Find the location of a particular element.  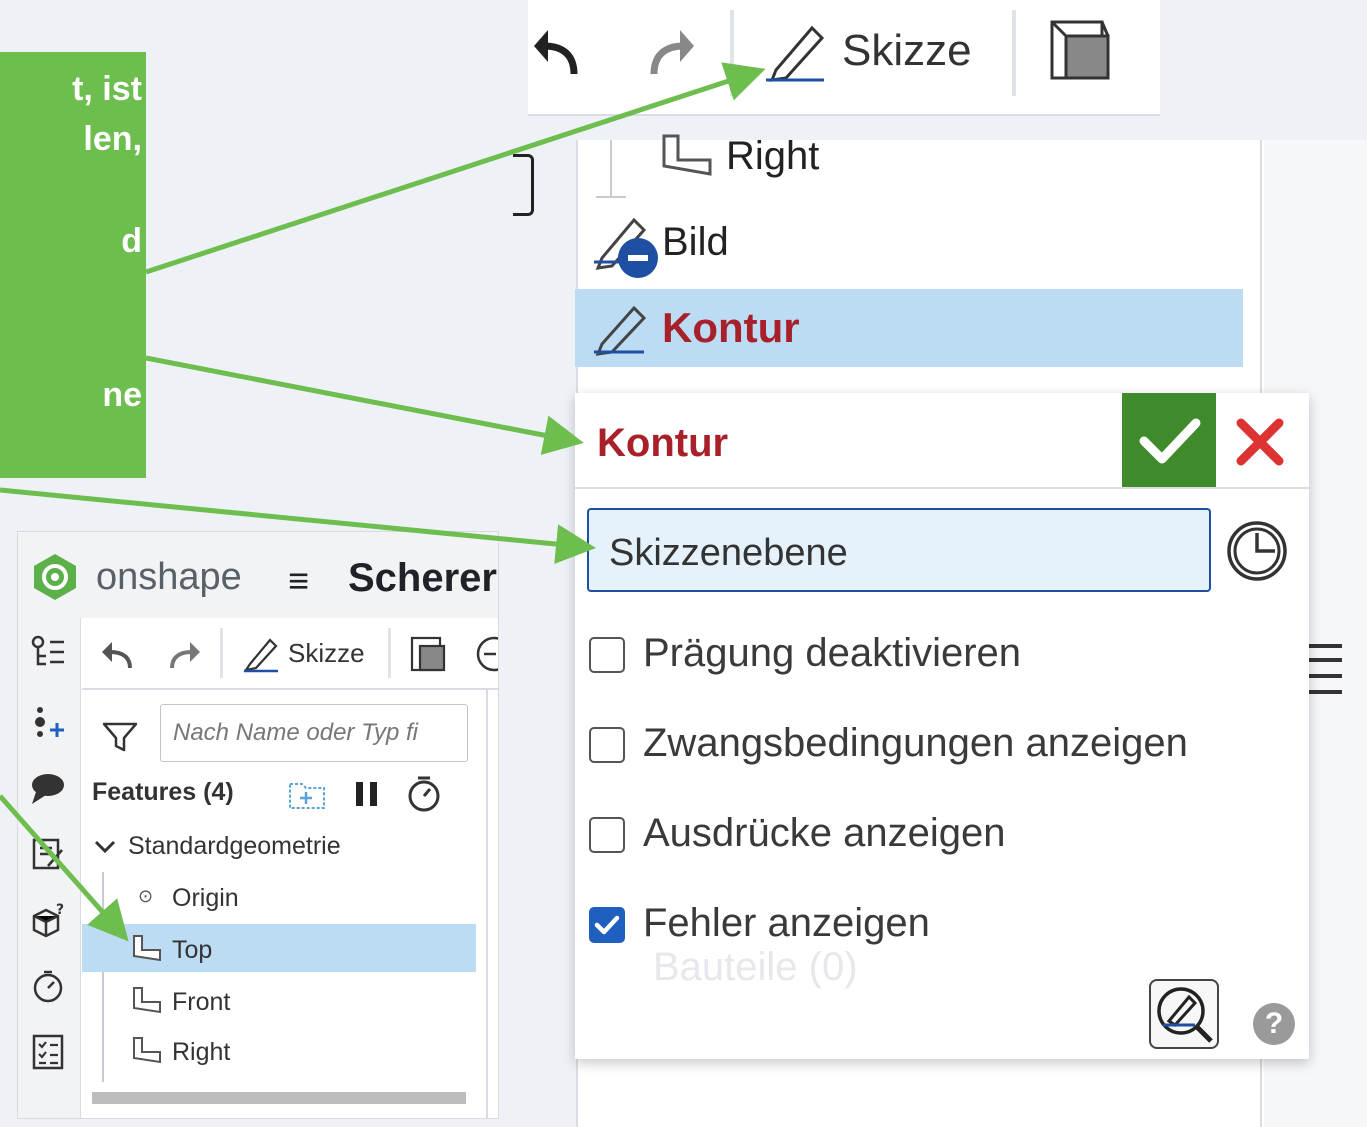

cancel-button is located at coordinates (1260, 442).